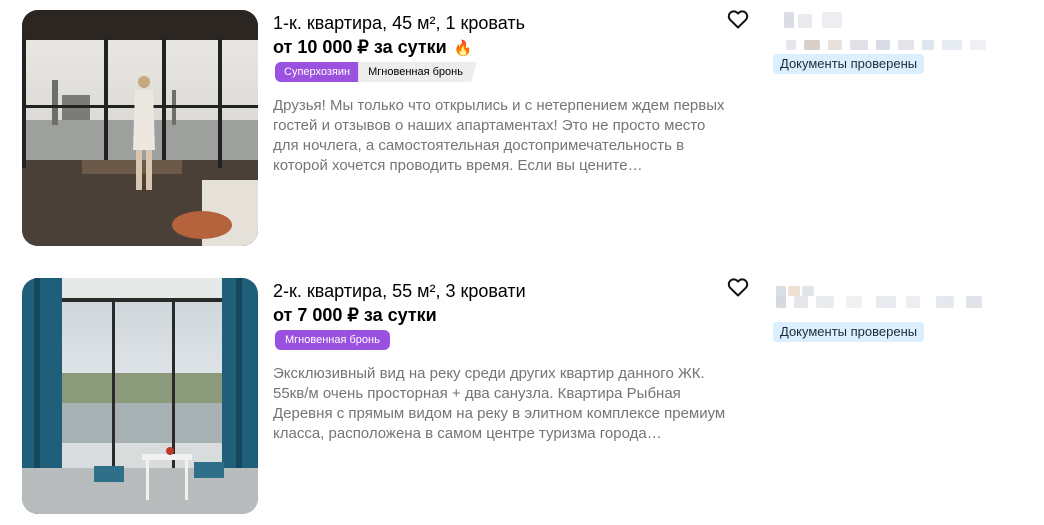 The width and height of the screenshot is (1044, 525). I want to click on price-text: от 10 000 ₽ за сутки, so click(360, 47).